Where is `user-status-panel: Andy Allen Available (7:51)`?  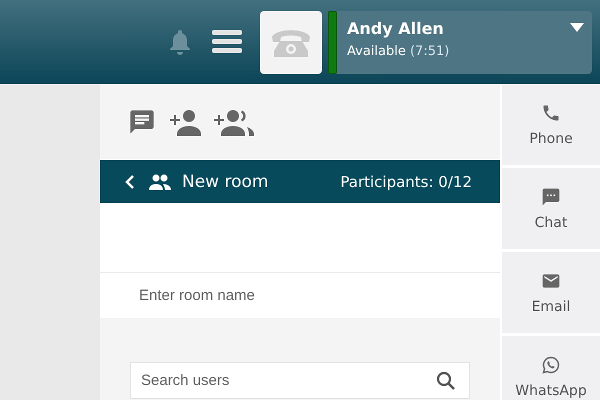 user-status-panel: Andy Allen Available (7:51) is located at coordinates (460, 42).